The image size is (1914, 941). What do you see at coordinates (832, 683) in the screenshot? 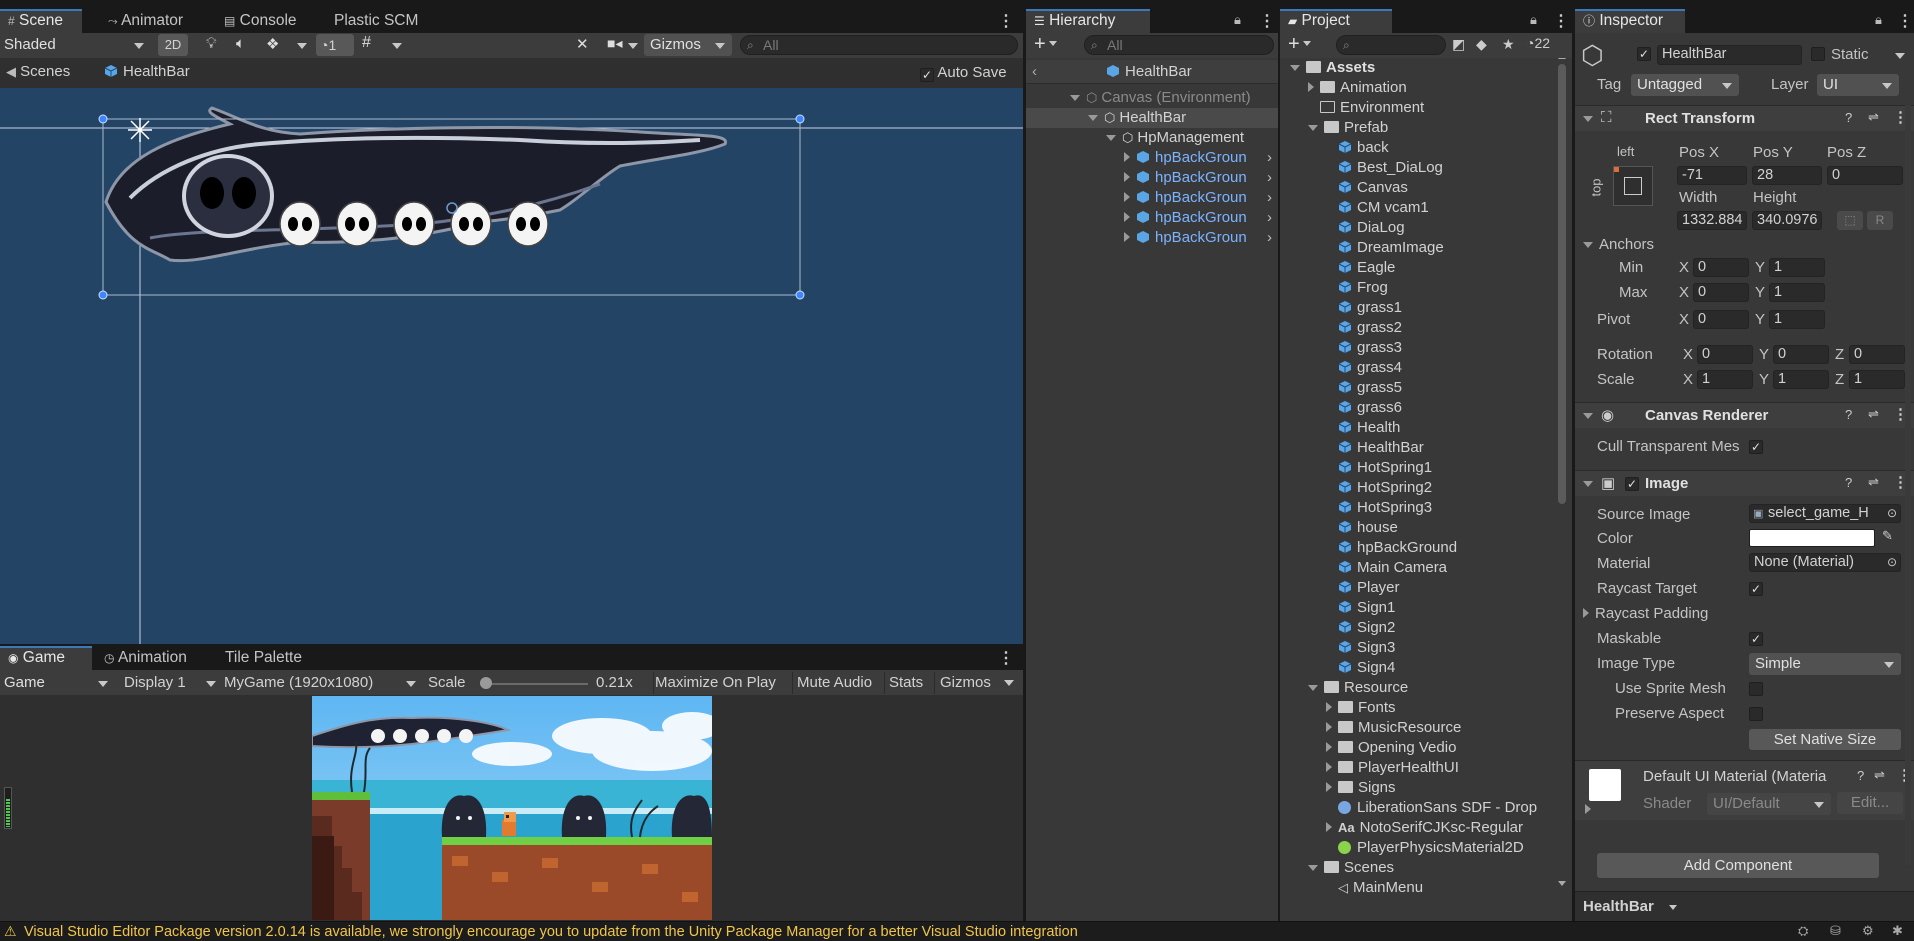
I see `mute-audio-button: Mute Audio` at bounding box center [832, 683].